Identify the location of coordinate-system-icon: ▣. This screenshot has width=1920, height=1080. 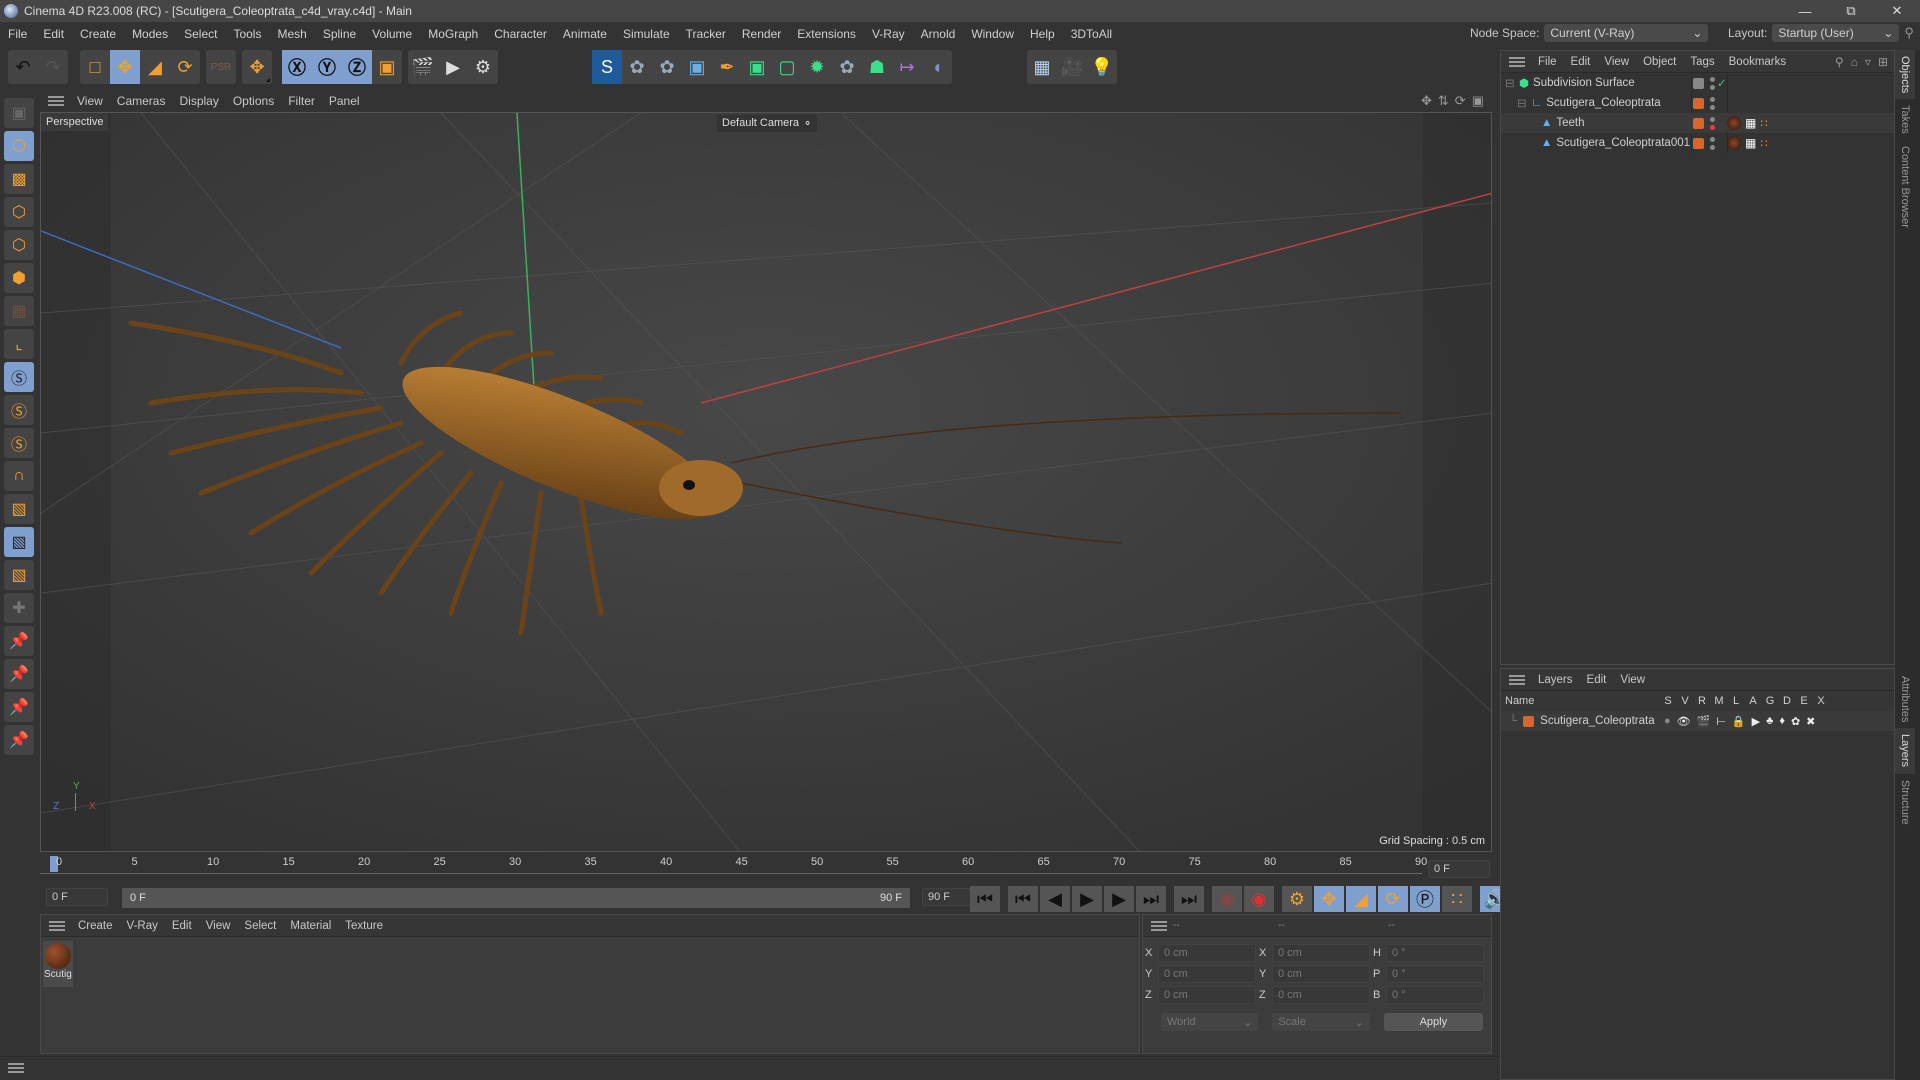
(387, 67).